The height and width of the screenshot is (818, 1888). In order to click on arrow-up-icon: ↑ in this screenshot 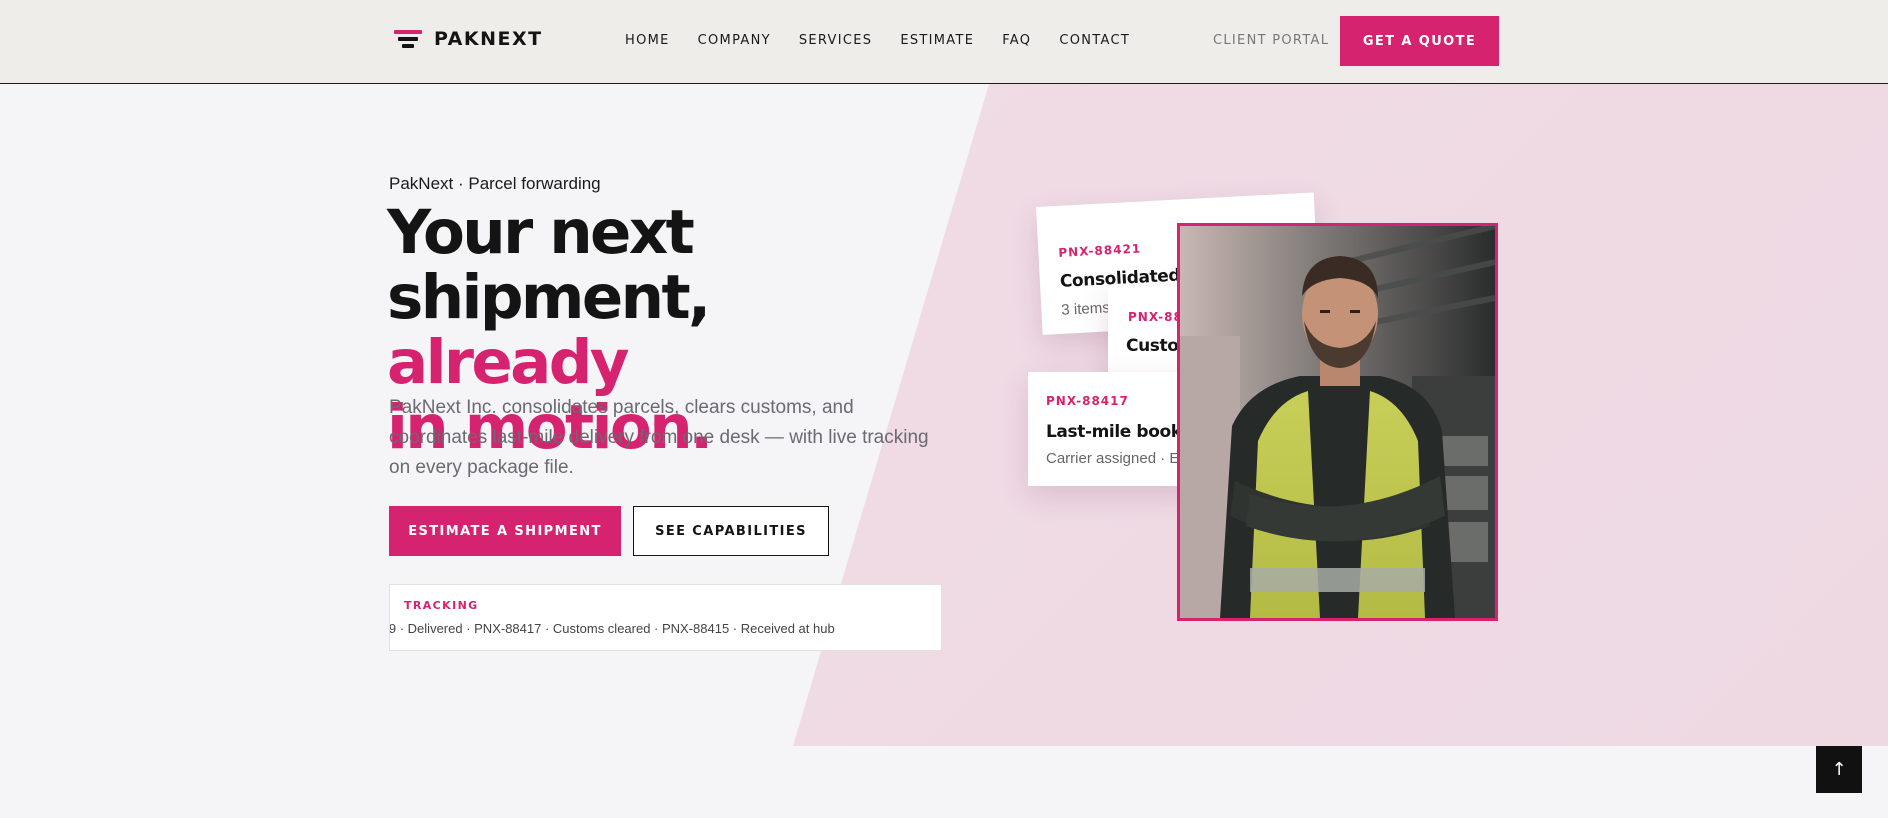, I will do `click(1839, 769)`.